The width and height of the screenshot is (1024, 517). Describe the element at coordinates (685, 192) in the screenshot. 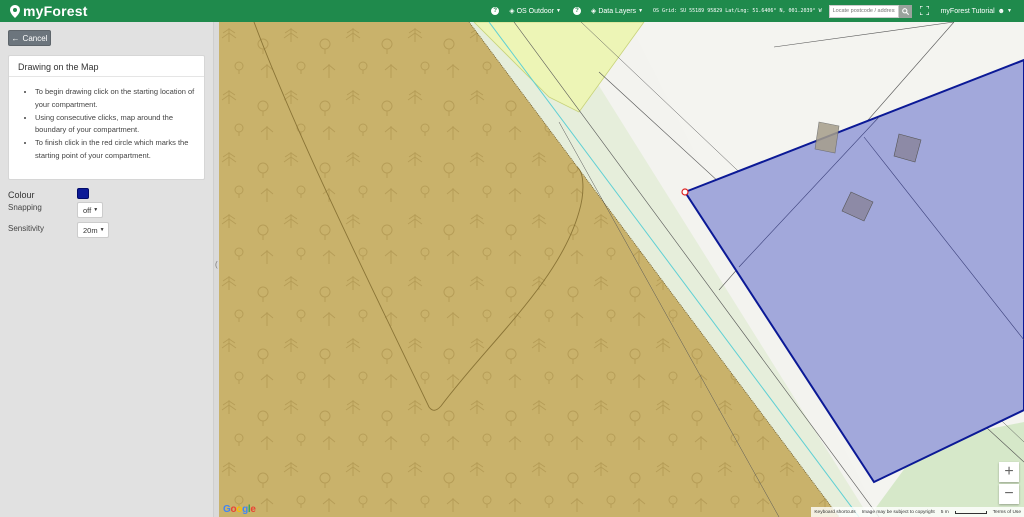

I see `drawing-start-vertex` at that location.